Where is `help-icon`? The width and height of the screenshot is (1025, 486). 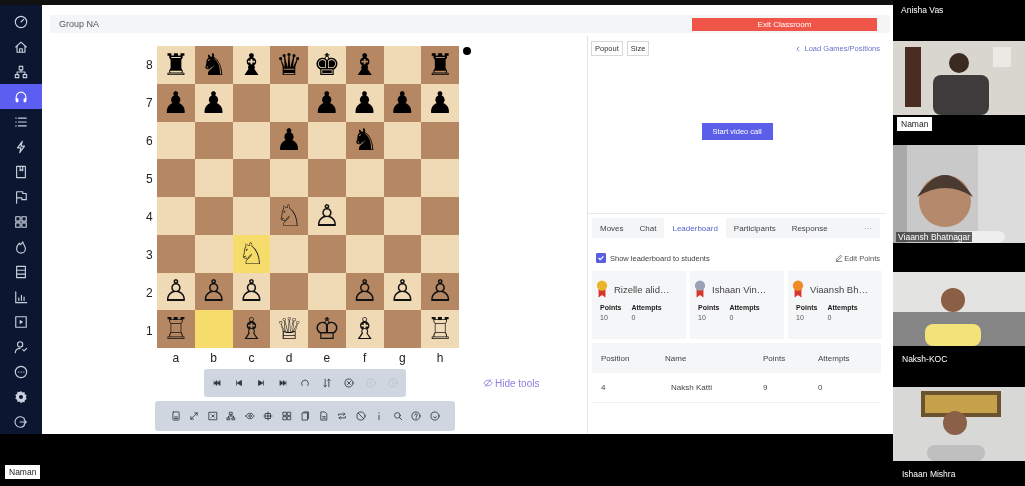 help-icon is located at coordinates (416, 416).